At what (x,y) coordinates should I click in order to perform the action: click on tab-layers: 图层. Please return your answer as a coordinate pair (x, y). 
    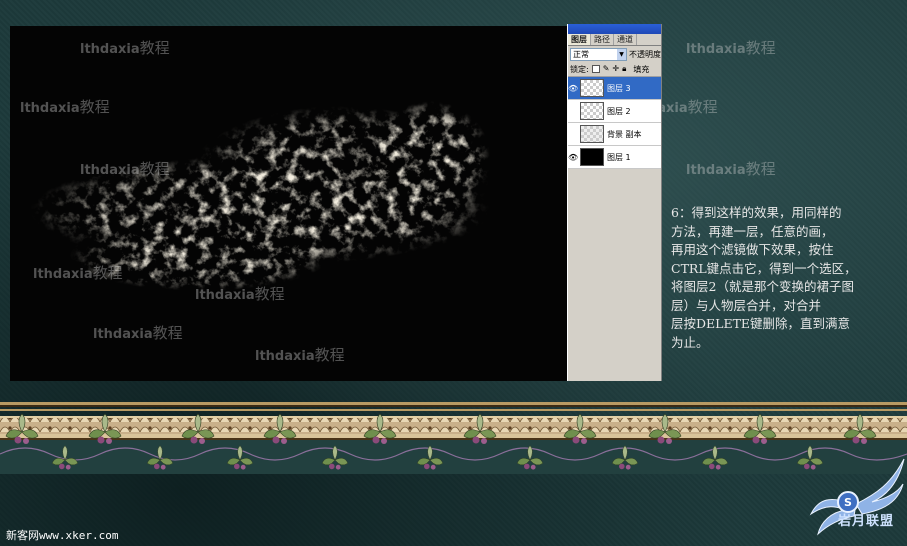
    Looking at the image, I should click on (579, 39).